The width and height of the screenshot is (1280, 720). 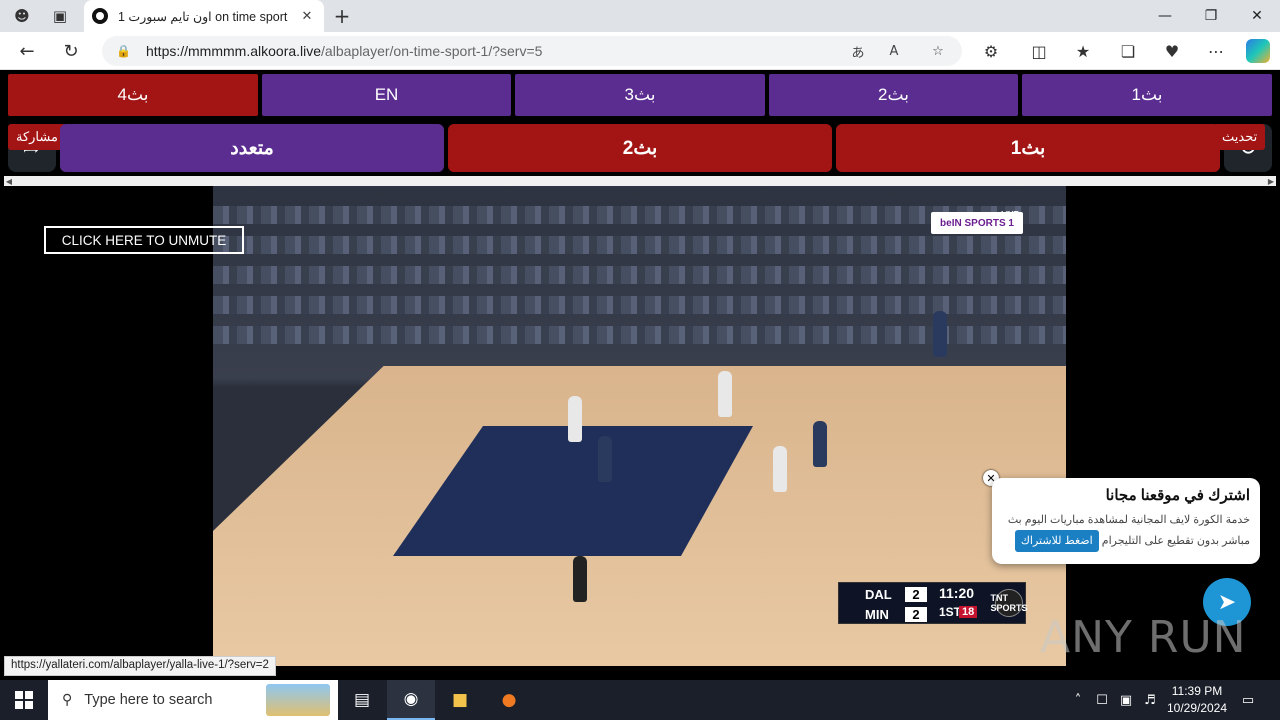 I want to click on firefox-icon: ●, so click(x=509, y=700).